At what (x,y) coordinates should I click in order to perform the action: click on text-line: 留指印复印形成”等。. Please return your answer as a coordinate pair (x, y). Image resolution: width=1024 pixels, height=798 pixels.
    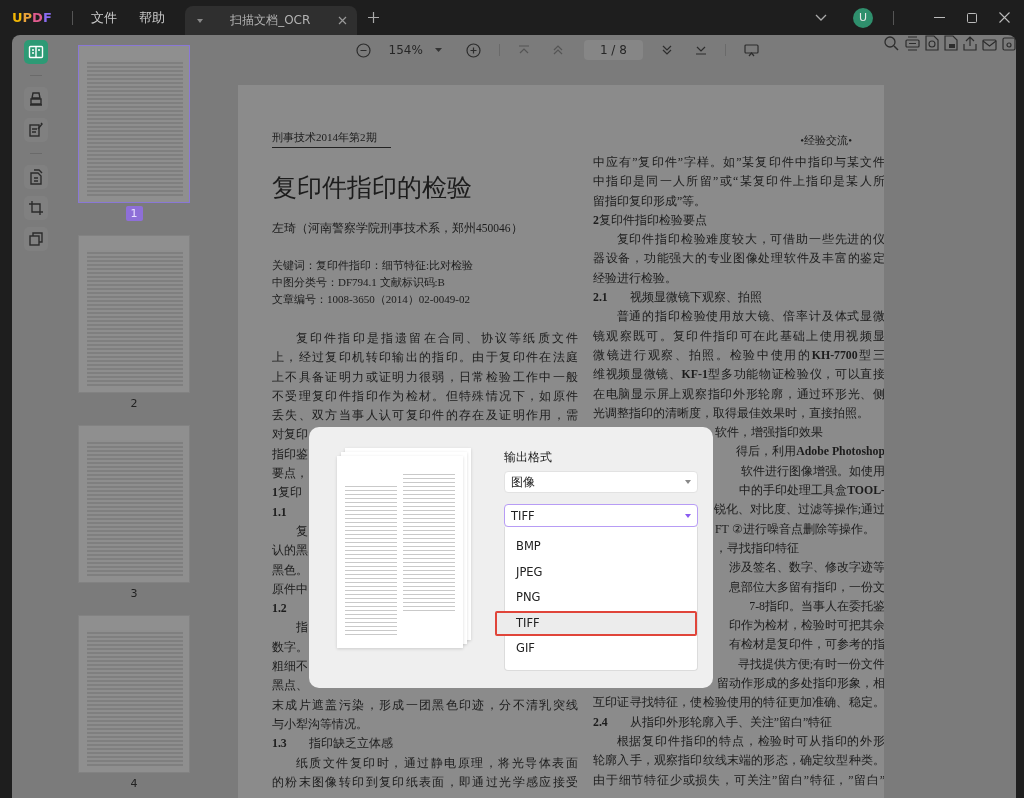
    Looking at the image, I should click on (650, 201).